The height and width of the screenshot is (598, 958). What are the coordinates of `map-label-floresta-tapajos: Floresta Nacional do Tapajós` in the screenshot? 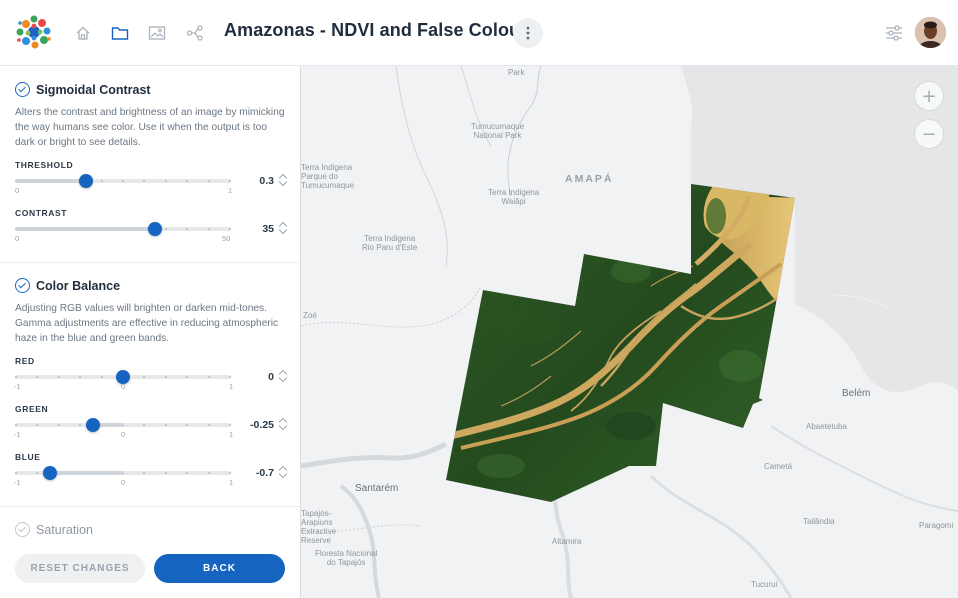 It's located at (346, 558).